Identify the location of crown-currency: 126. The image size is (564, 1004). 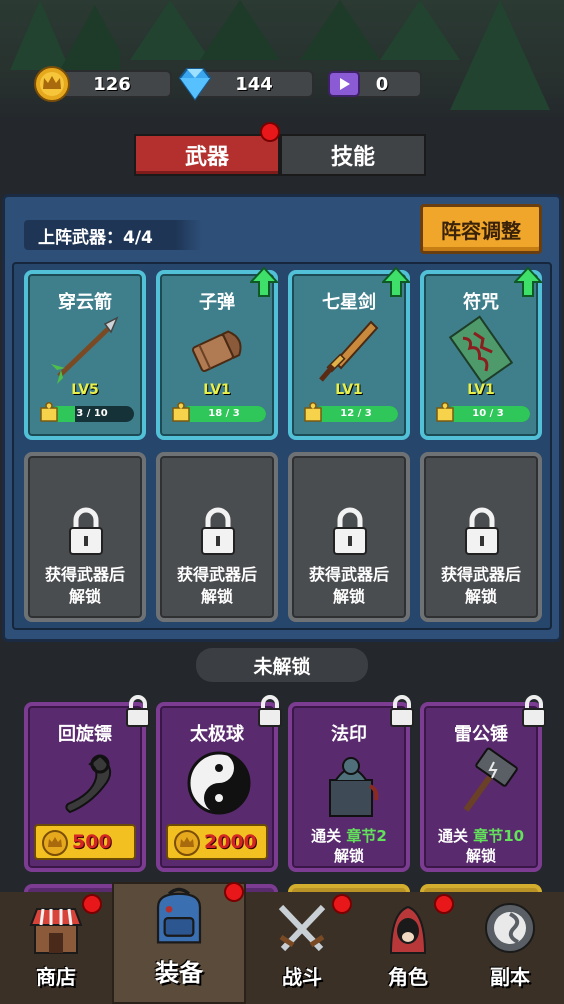
(104, 84).